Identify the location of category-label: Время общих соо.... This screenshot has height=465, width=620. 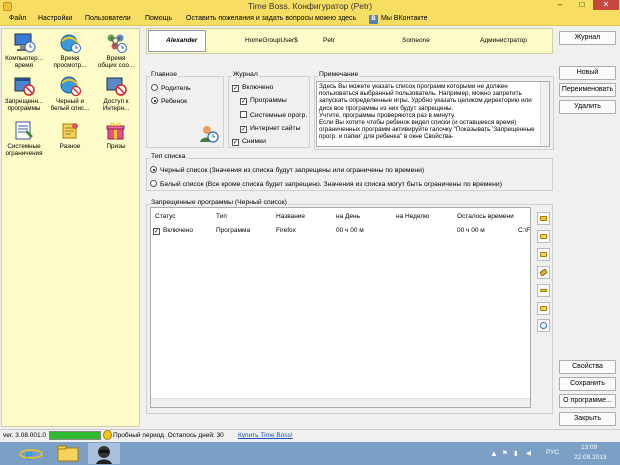
(116, 62).